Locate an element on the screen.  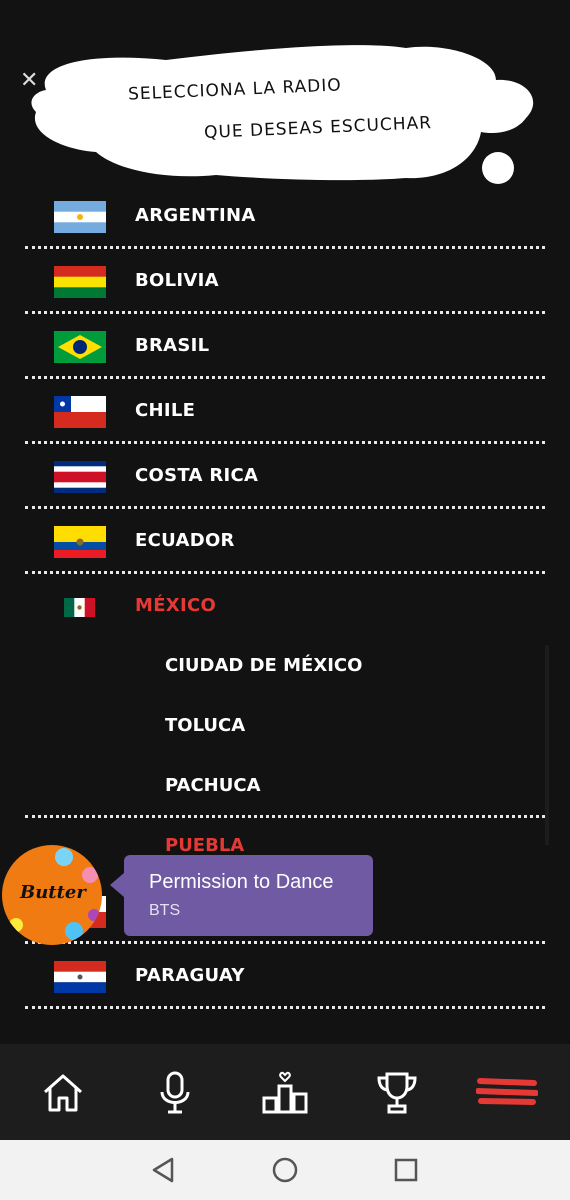
now-playing-tooltip: Permission to Dance BTS is located at coordinates (241, 895).